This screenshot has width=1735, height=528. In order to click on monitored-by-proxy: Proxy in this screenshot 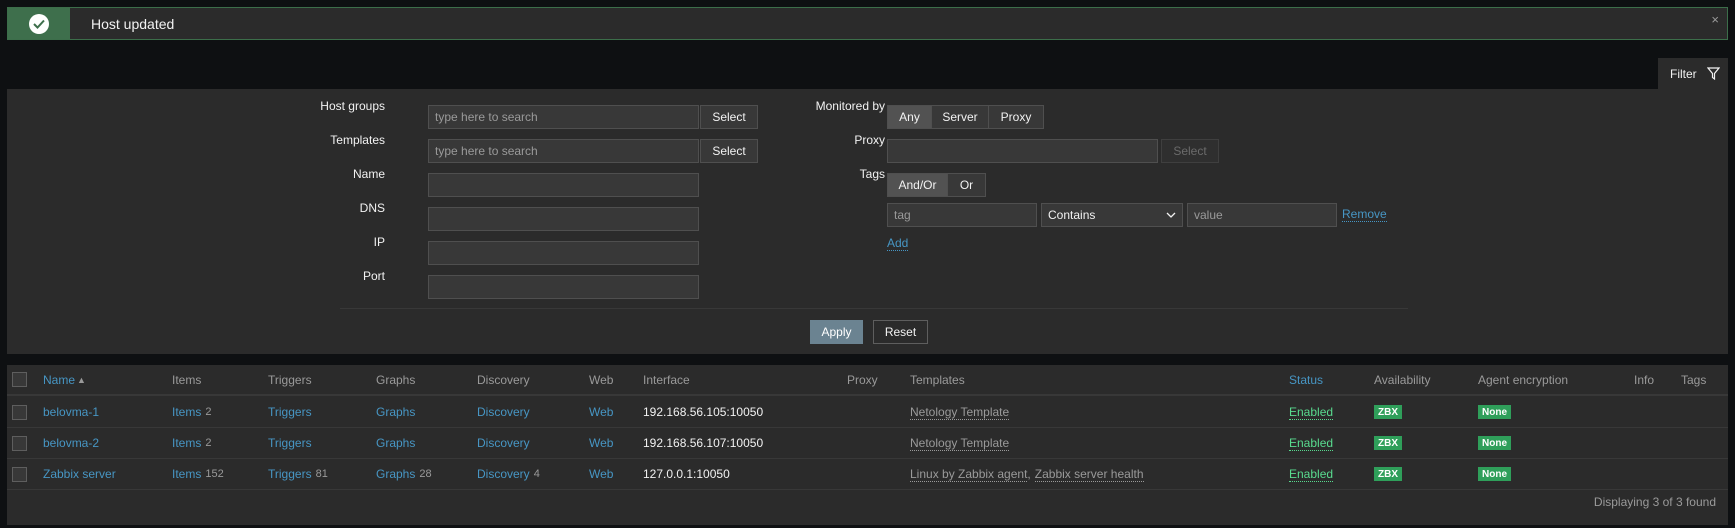, I will do `click(1016, 117)`.